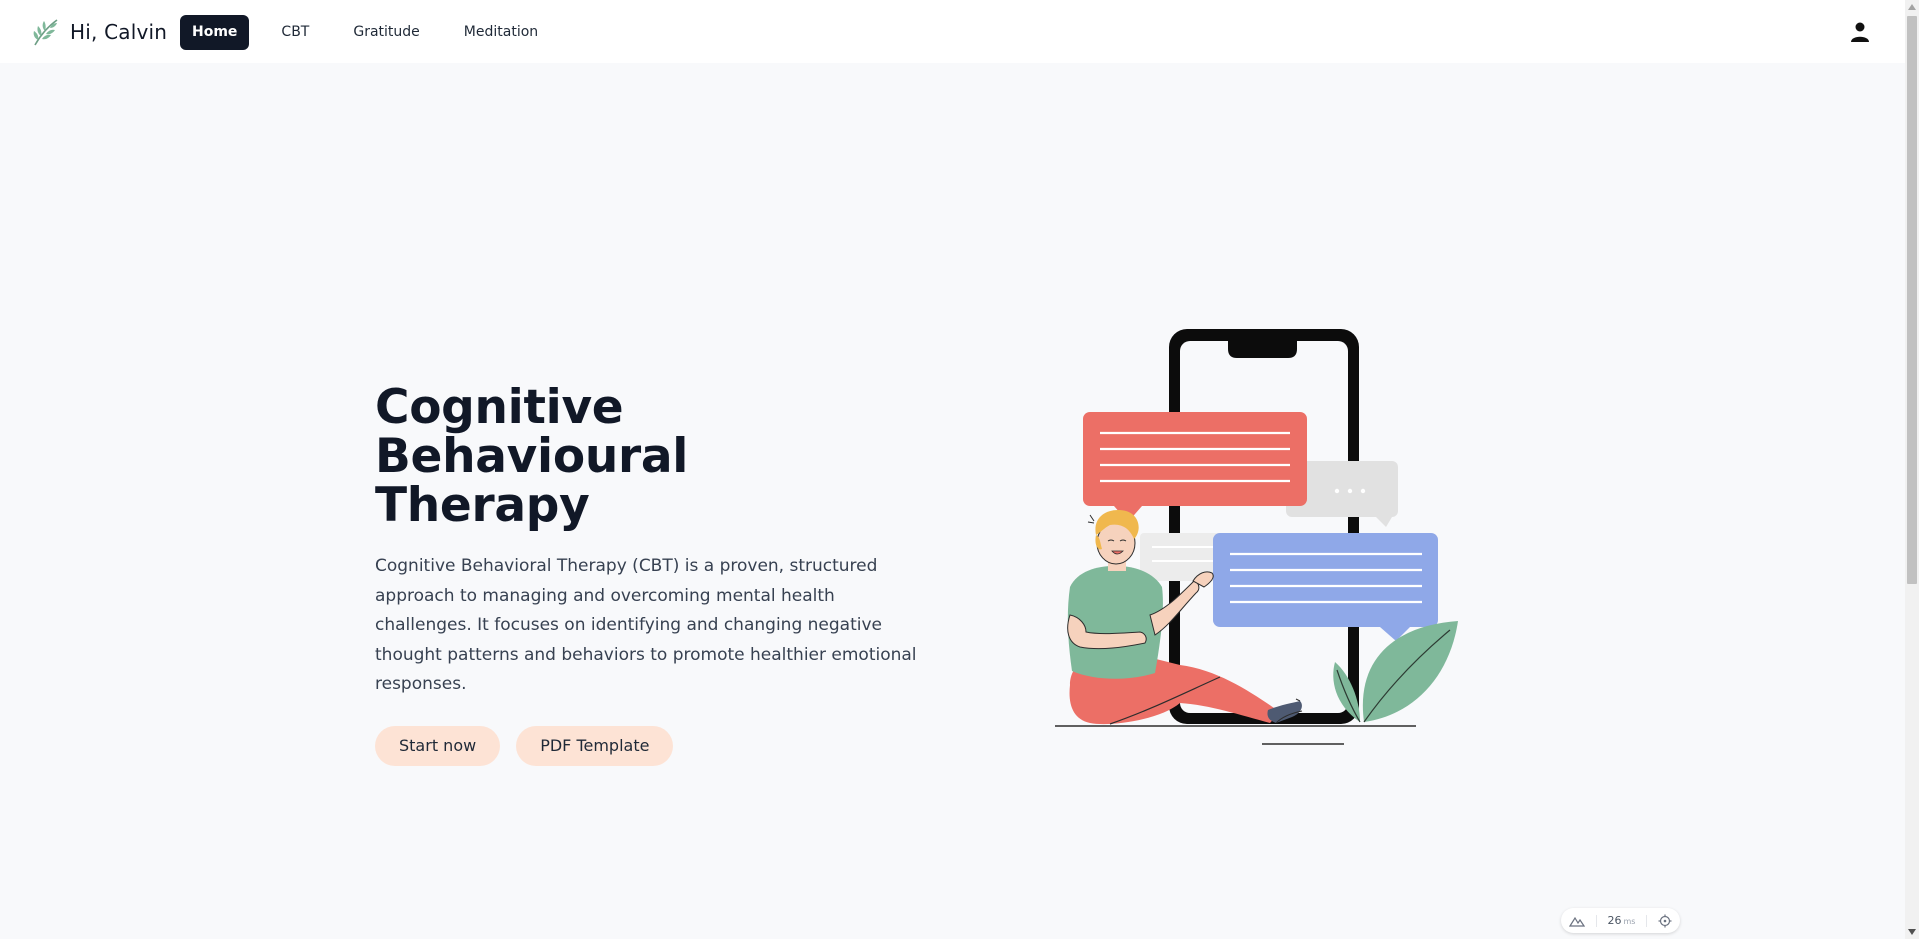 Image resolution: width=1919 pixels, height=939 pixels. Describe the element at coordinates (1912, 300) in the screenshot. I see `scroll-thumb` at that location.